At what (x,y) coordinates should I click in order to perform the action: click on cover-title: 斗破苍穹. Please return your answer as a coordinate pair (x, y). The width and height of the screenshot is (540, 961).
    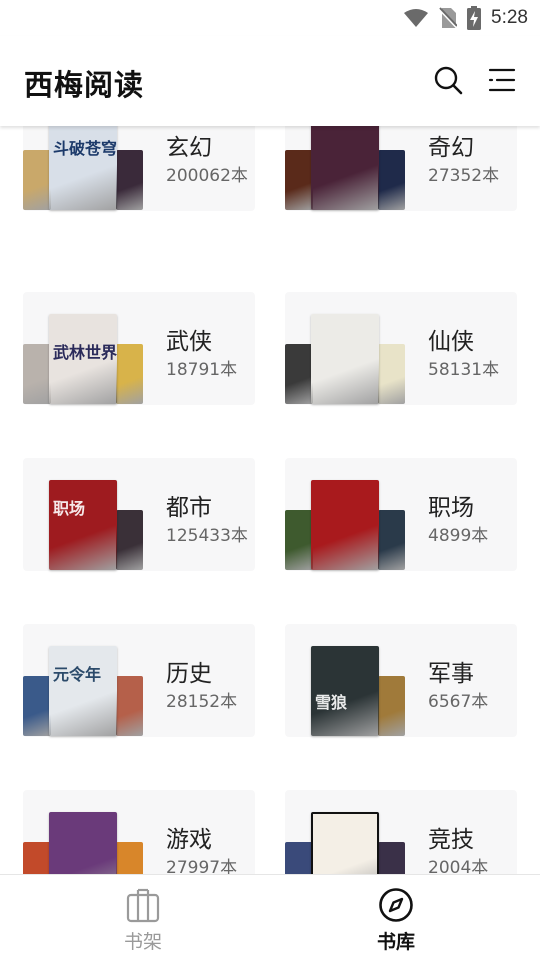
    Looking at the image, I should click on (85, 148).